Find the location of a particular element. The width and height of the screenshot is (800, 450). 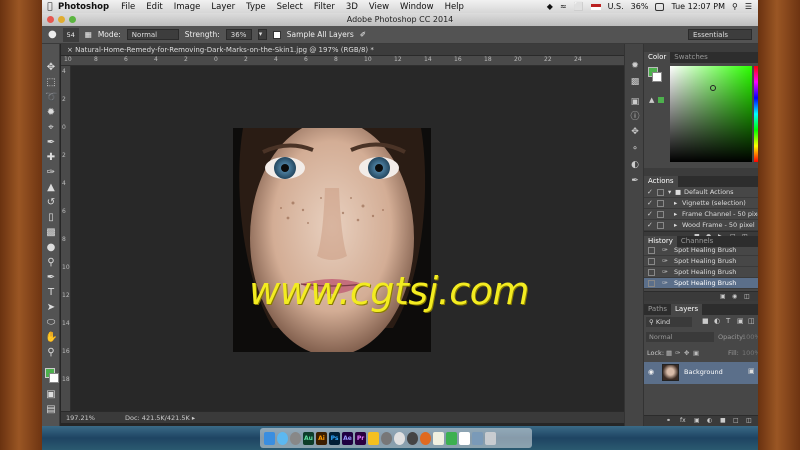

portrait-photo is located at coordinates (332, 240).